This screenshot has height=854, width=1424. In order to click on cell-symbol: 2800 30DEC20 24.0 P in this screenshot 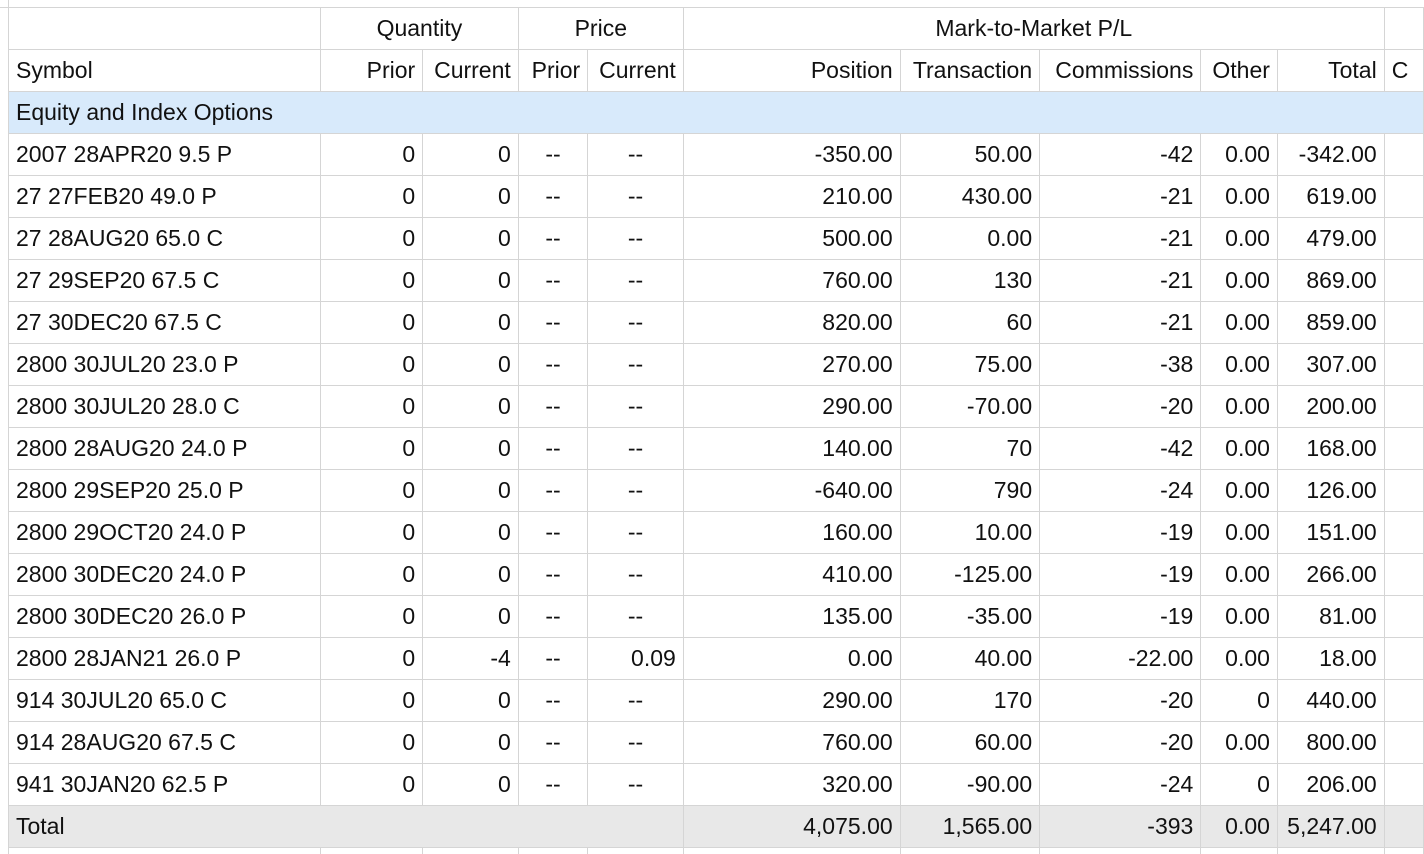, I will do `click(165, 574)`.